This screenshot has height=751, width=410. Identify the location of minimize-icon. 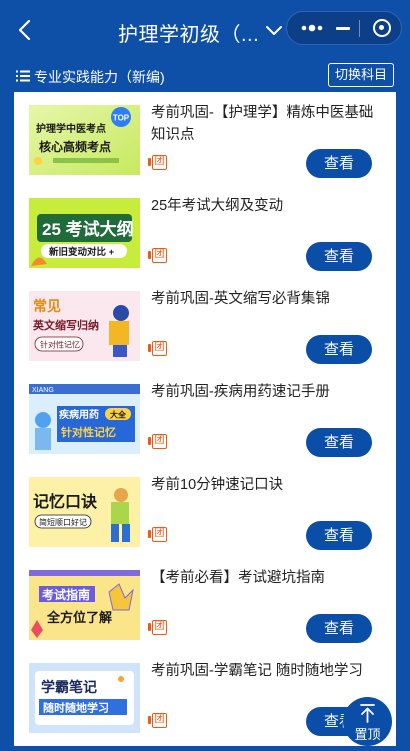
(343, 28).